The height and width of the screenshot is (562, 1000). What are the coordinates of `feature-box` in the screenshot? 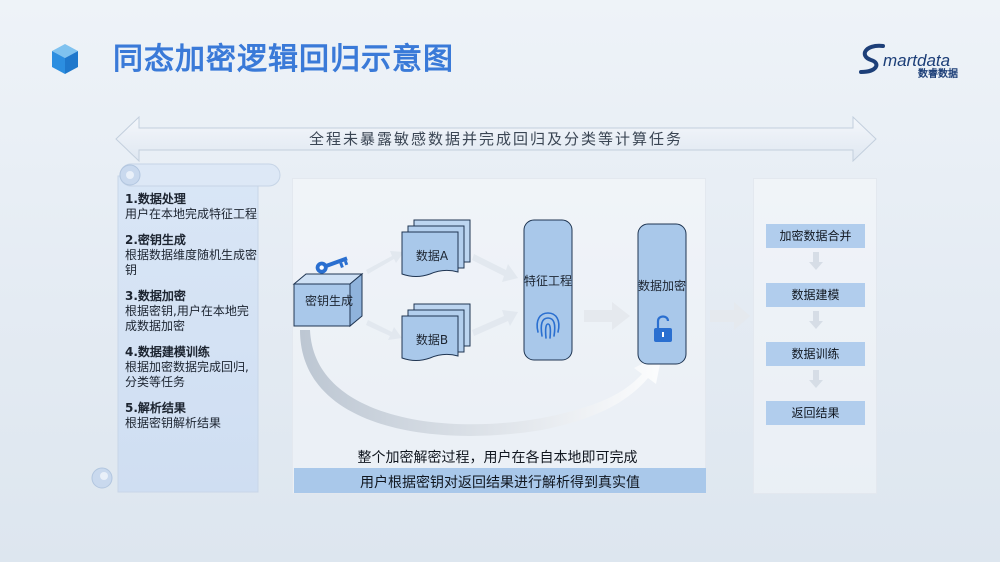 It's located at (548, 290).